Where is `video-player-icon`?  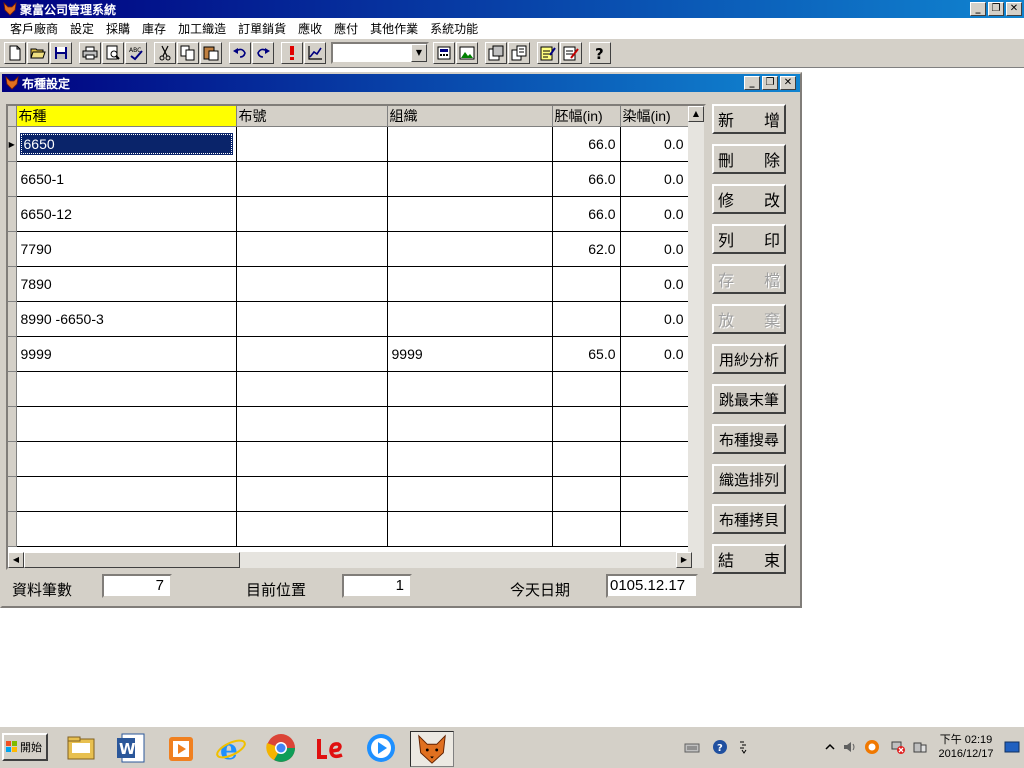 video-player-icon is located at coordinates (381, 748).